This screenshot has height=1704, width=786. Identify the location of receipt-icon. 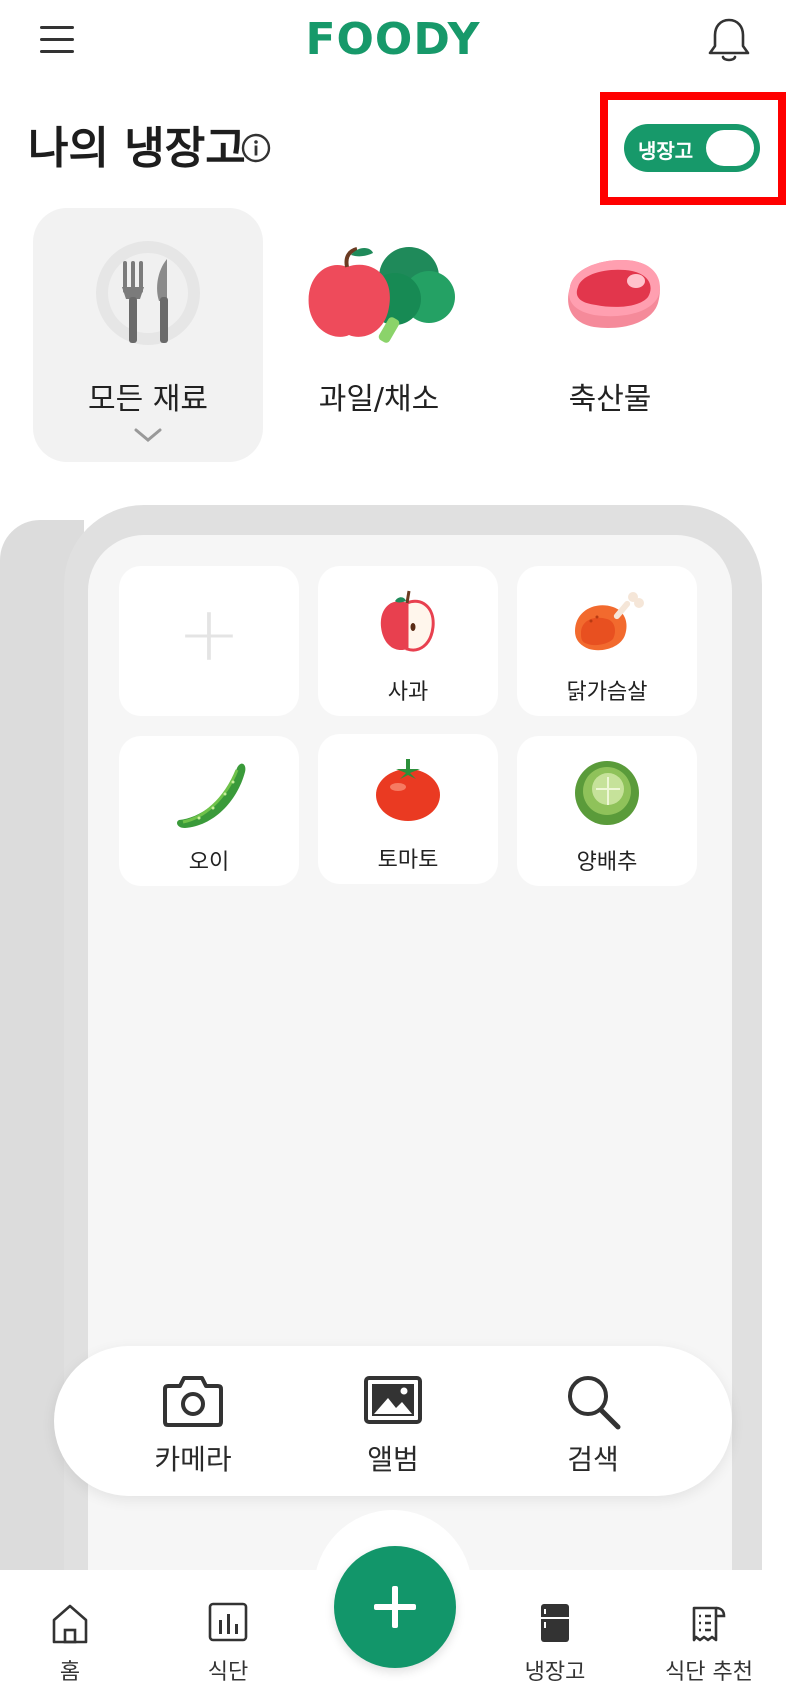
(709, 1624).